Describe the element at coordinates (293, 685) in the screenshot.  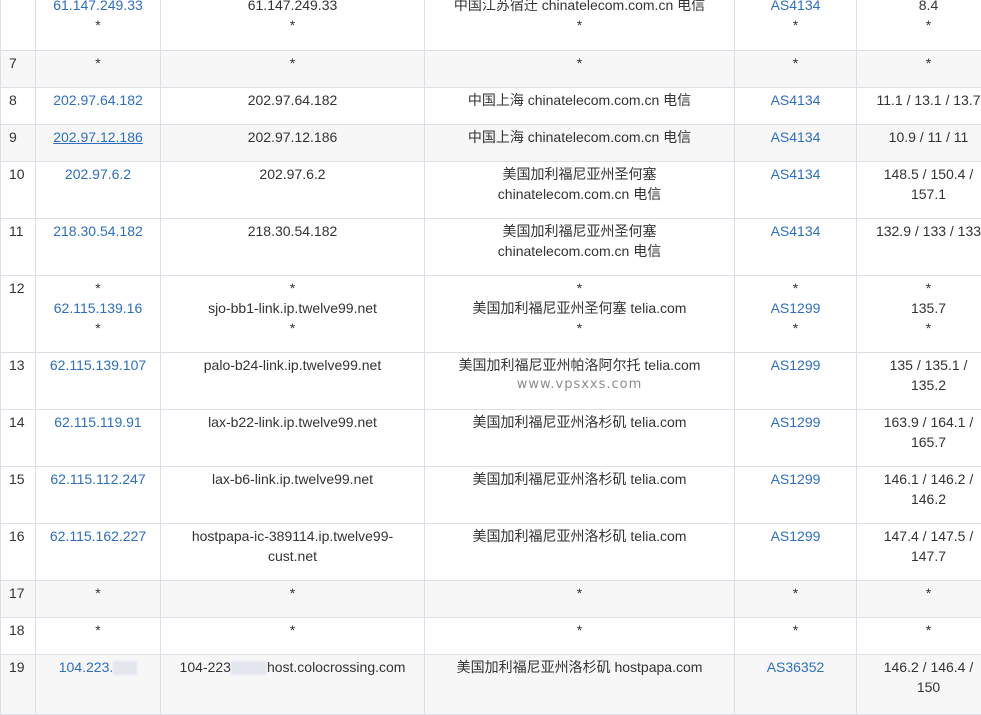
I see `hostname-cell: 104-223host.colocrossing.com` at that location.